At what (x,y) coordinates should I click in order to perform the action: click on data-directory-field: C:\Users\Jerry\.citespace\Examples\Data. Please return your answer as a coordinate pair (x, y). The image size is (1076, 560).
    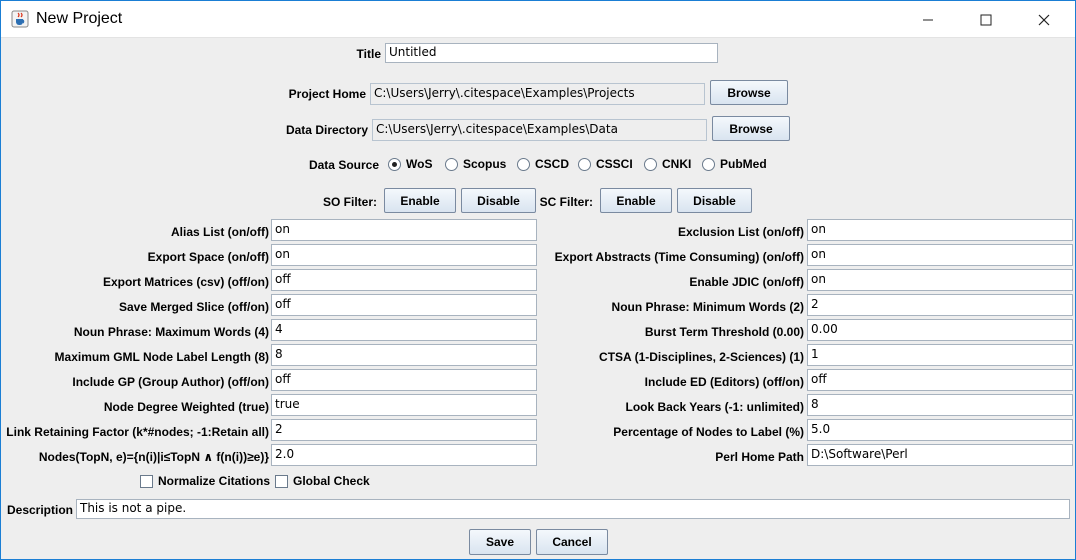
    Looking at the image, I should click on (539, 130).